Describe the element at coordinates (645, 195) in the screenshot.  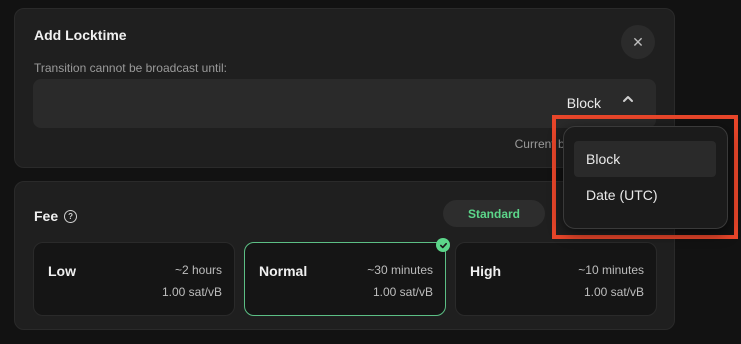
I see `dropdown-item-date-utc: Date (UTC)` at that location.